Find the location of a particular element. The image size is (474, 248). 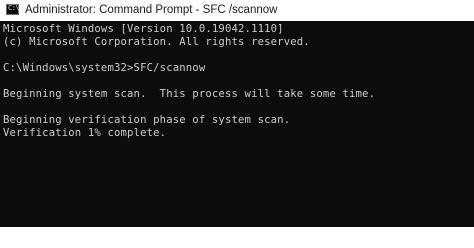

command-prompt-icon: C:\ is located at coordinates (13, 9).